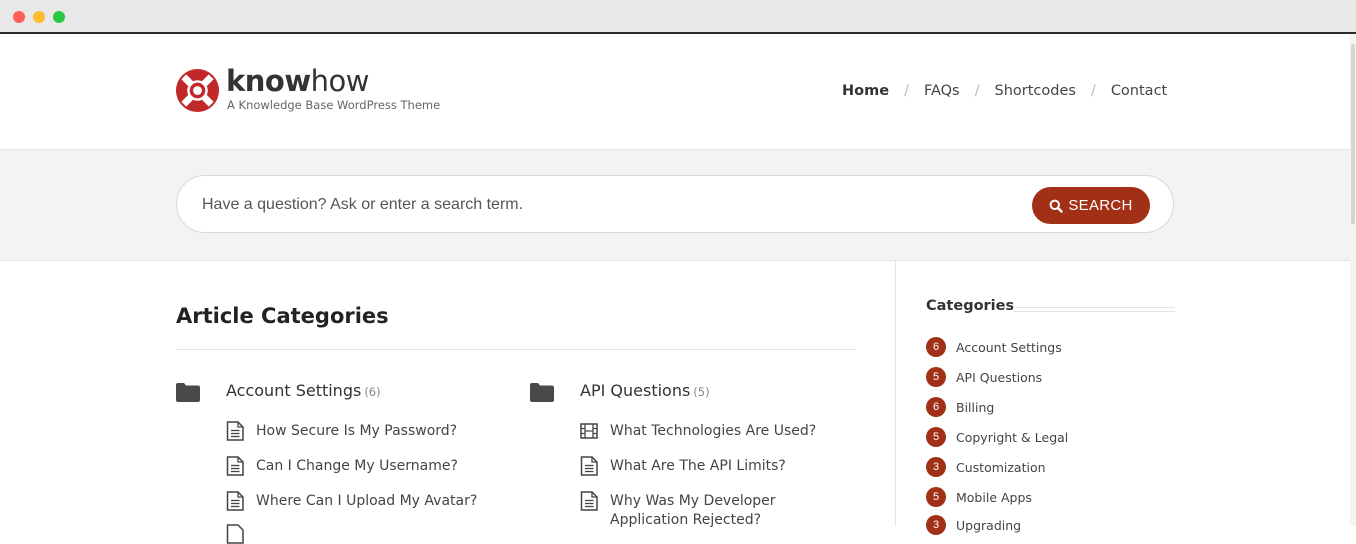  Describe the element at coordinates (516, 349) in the screenshot. I see `title-divider` at that location.